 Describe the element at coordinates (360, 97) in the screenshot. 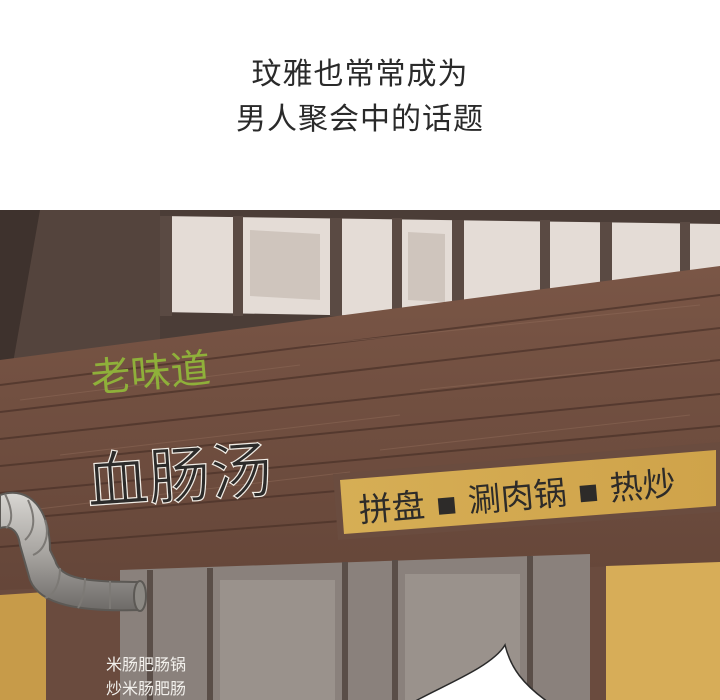

I see `caption-text: 玟雅也常常成为 男人聚会中的话题` at that location.